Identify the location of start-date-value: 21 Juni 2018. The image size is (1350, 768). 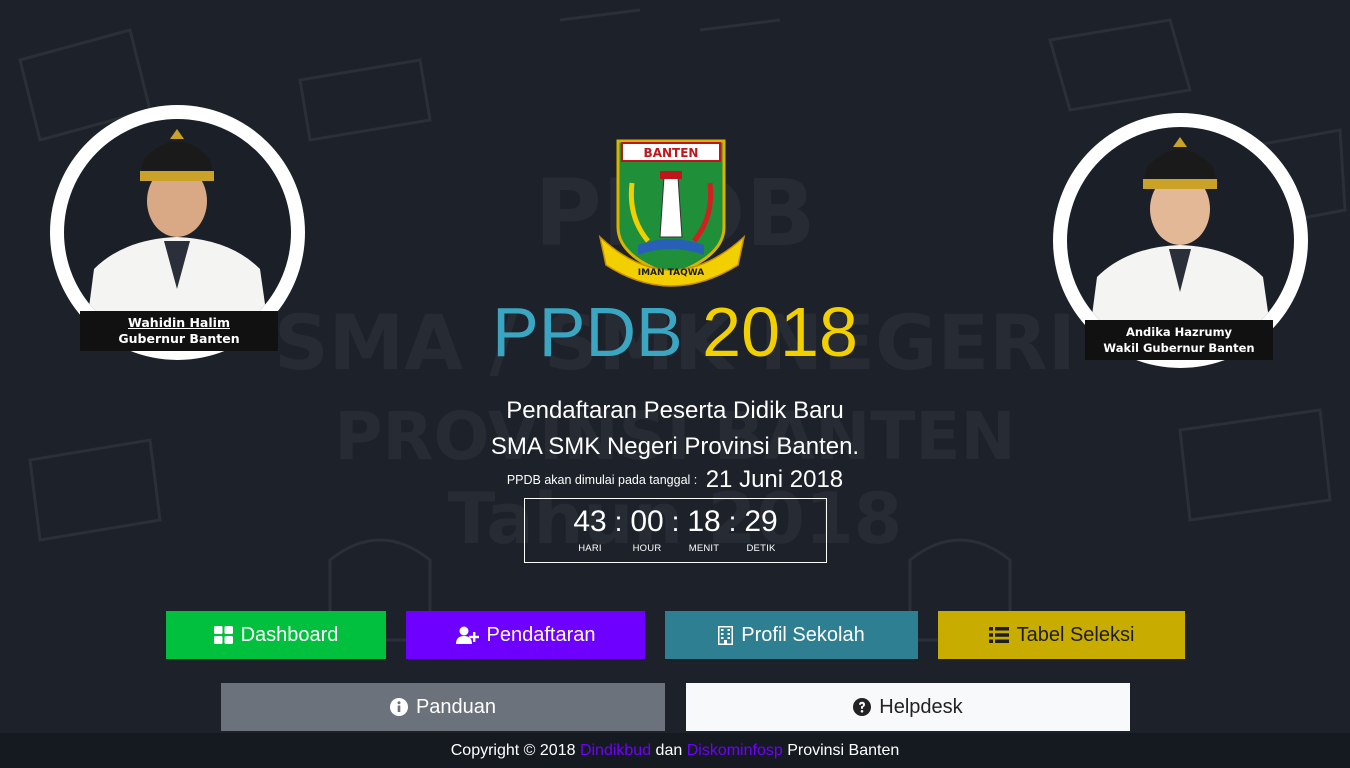
(774, 479).